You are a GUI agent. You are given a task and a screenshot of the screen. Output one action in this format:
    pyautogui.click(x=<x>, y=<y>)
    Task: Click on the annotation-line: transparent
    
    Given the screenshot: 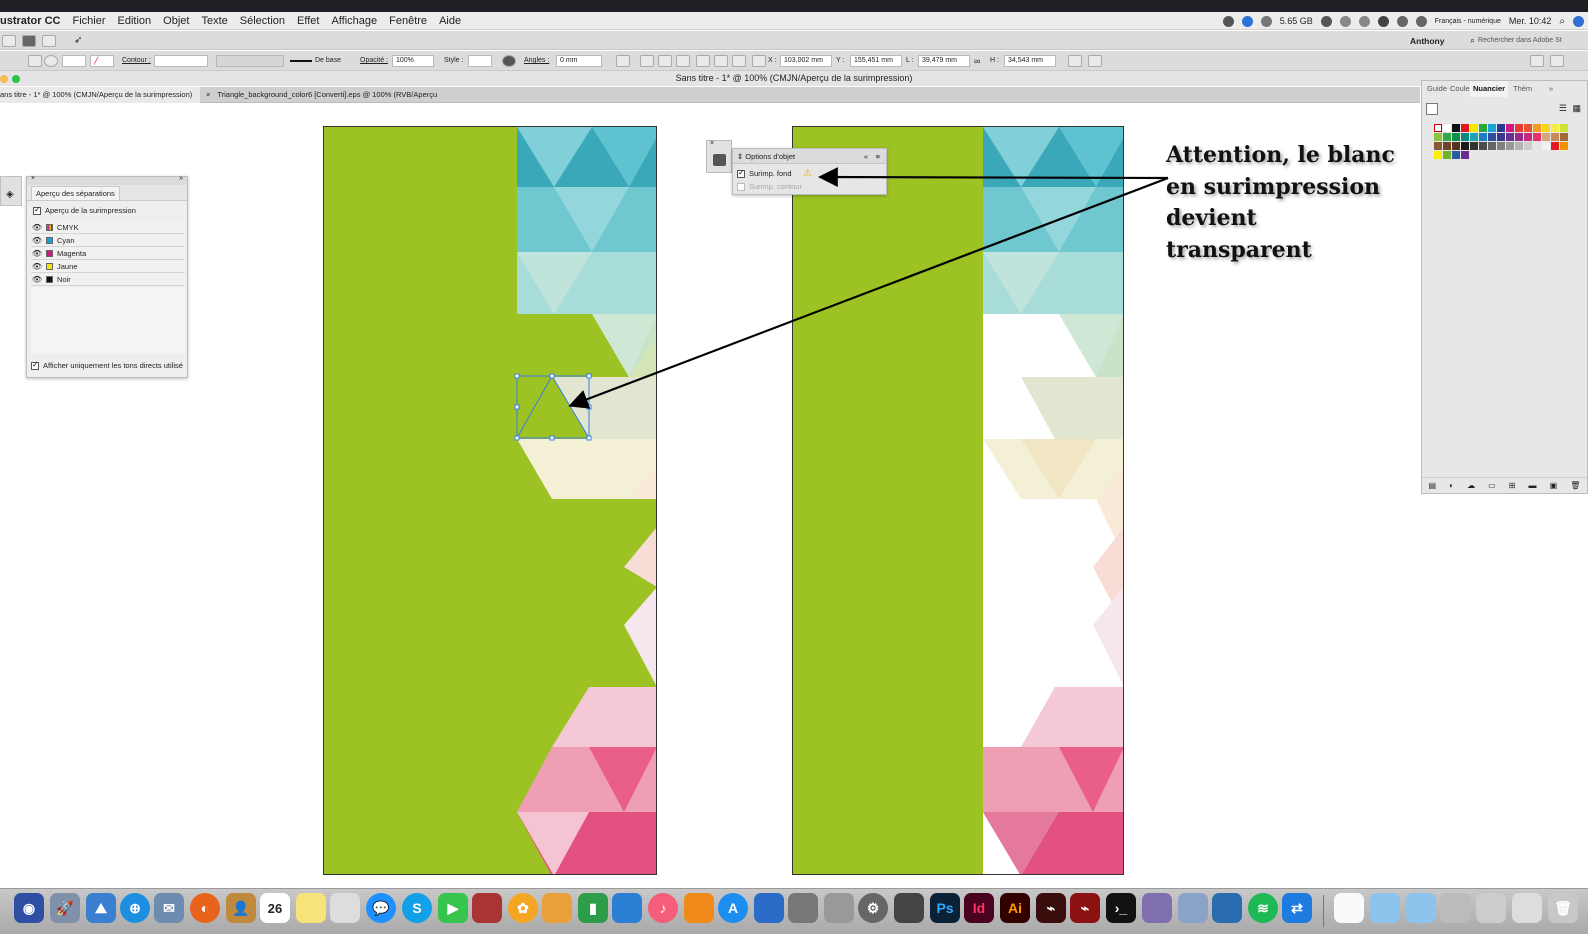 What is the action you would take?
    pyautogui.click(x=1239, y=249)
    